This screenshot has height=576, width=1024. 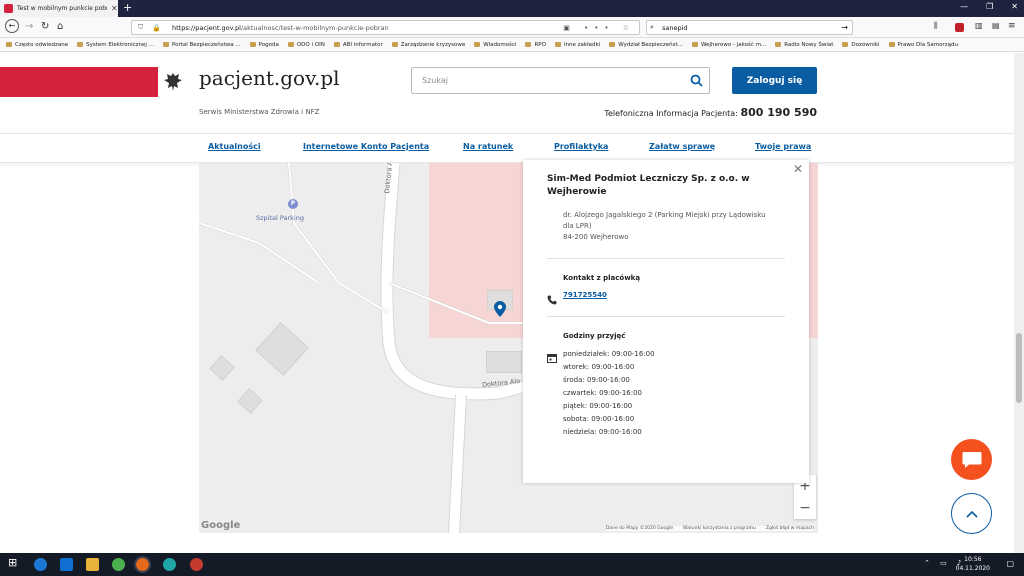 I want to click on hours-row: sobota: 09:00-16:00, so click(x=599, y=419).